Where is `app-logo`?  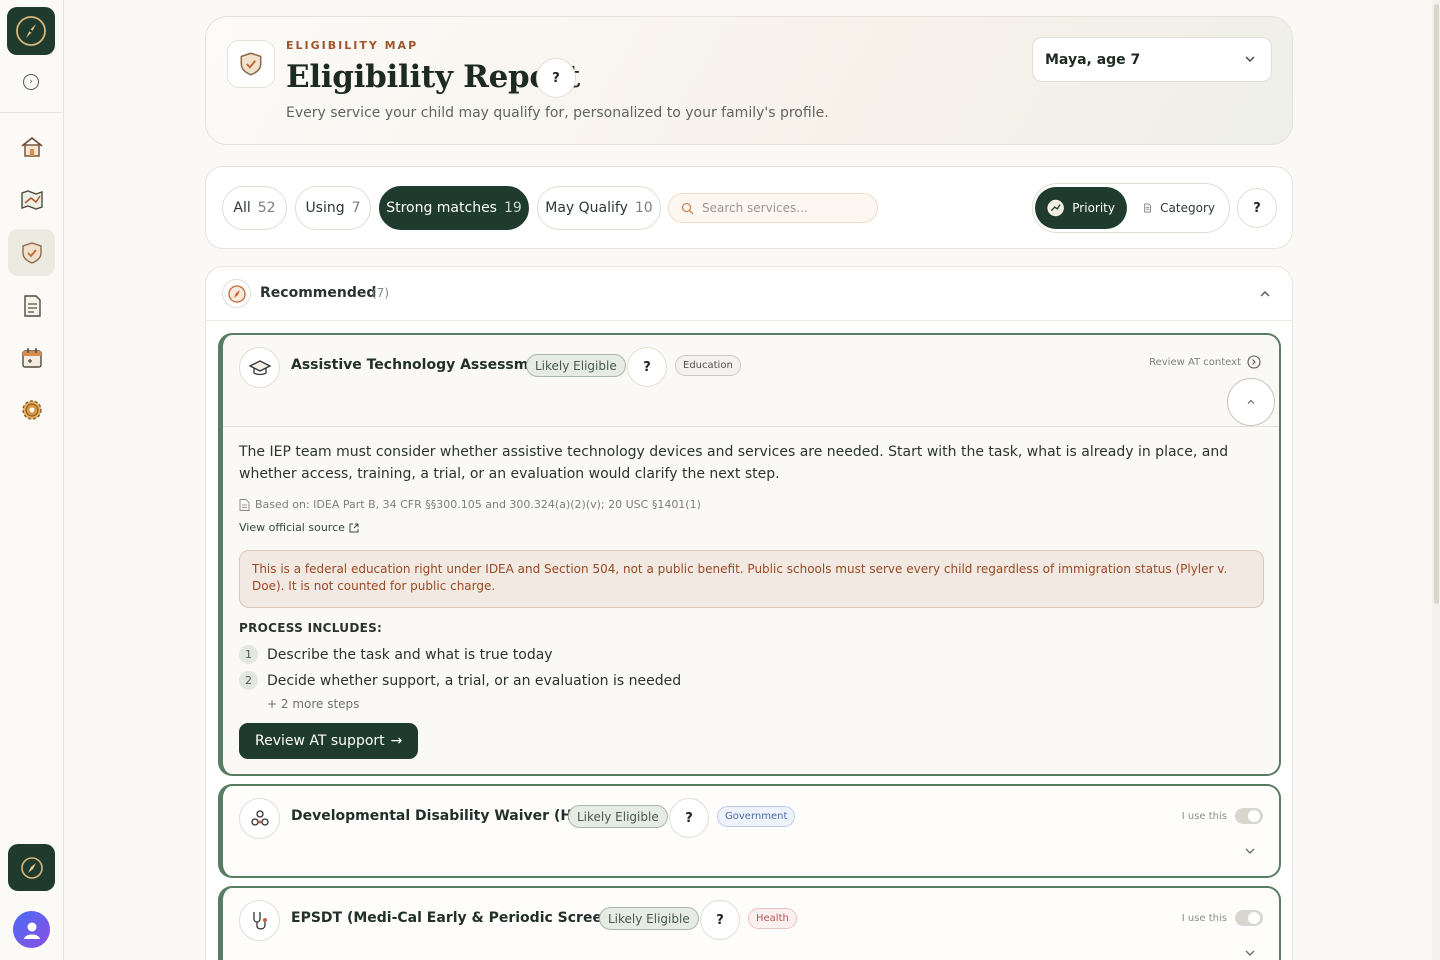
app-logo is located at coordinates (31, 31).